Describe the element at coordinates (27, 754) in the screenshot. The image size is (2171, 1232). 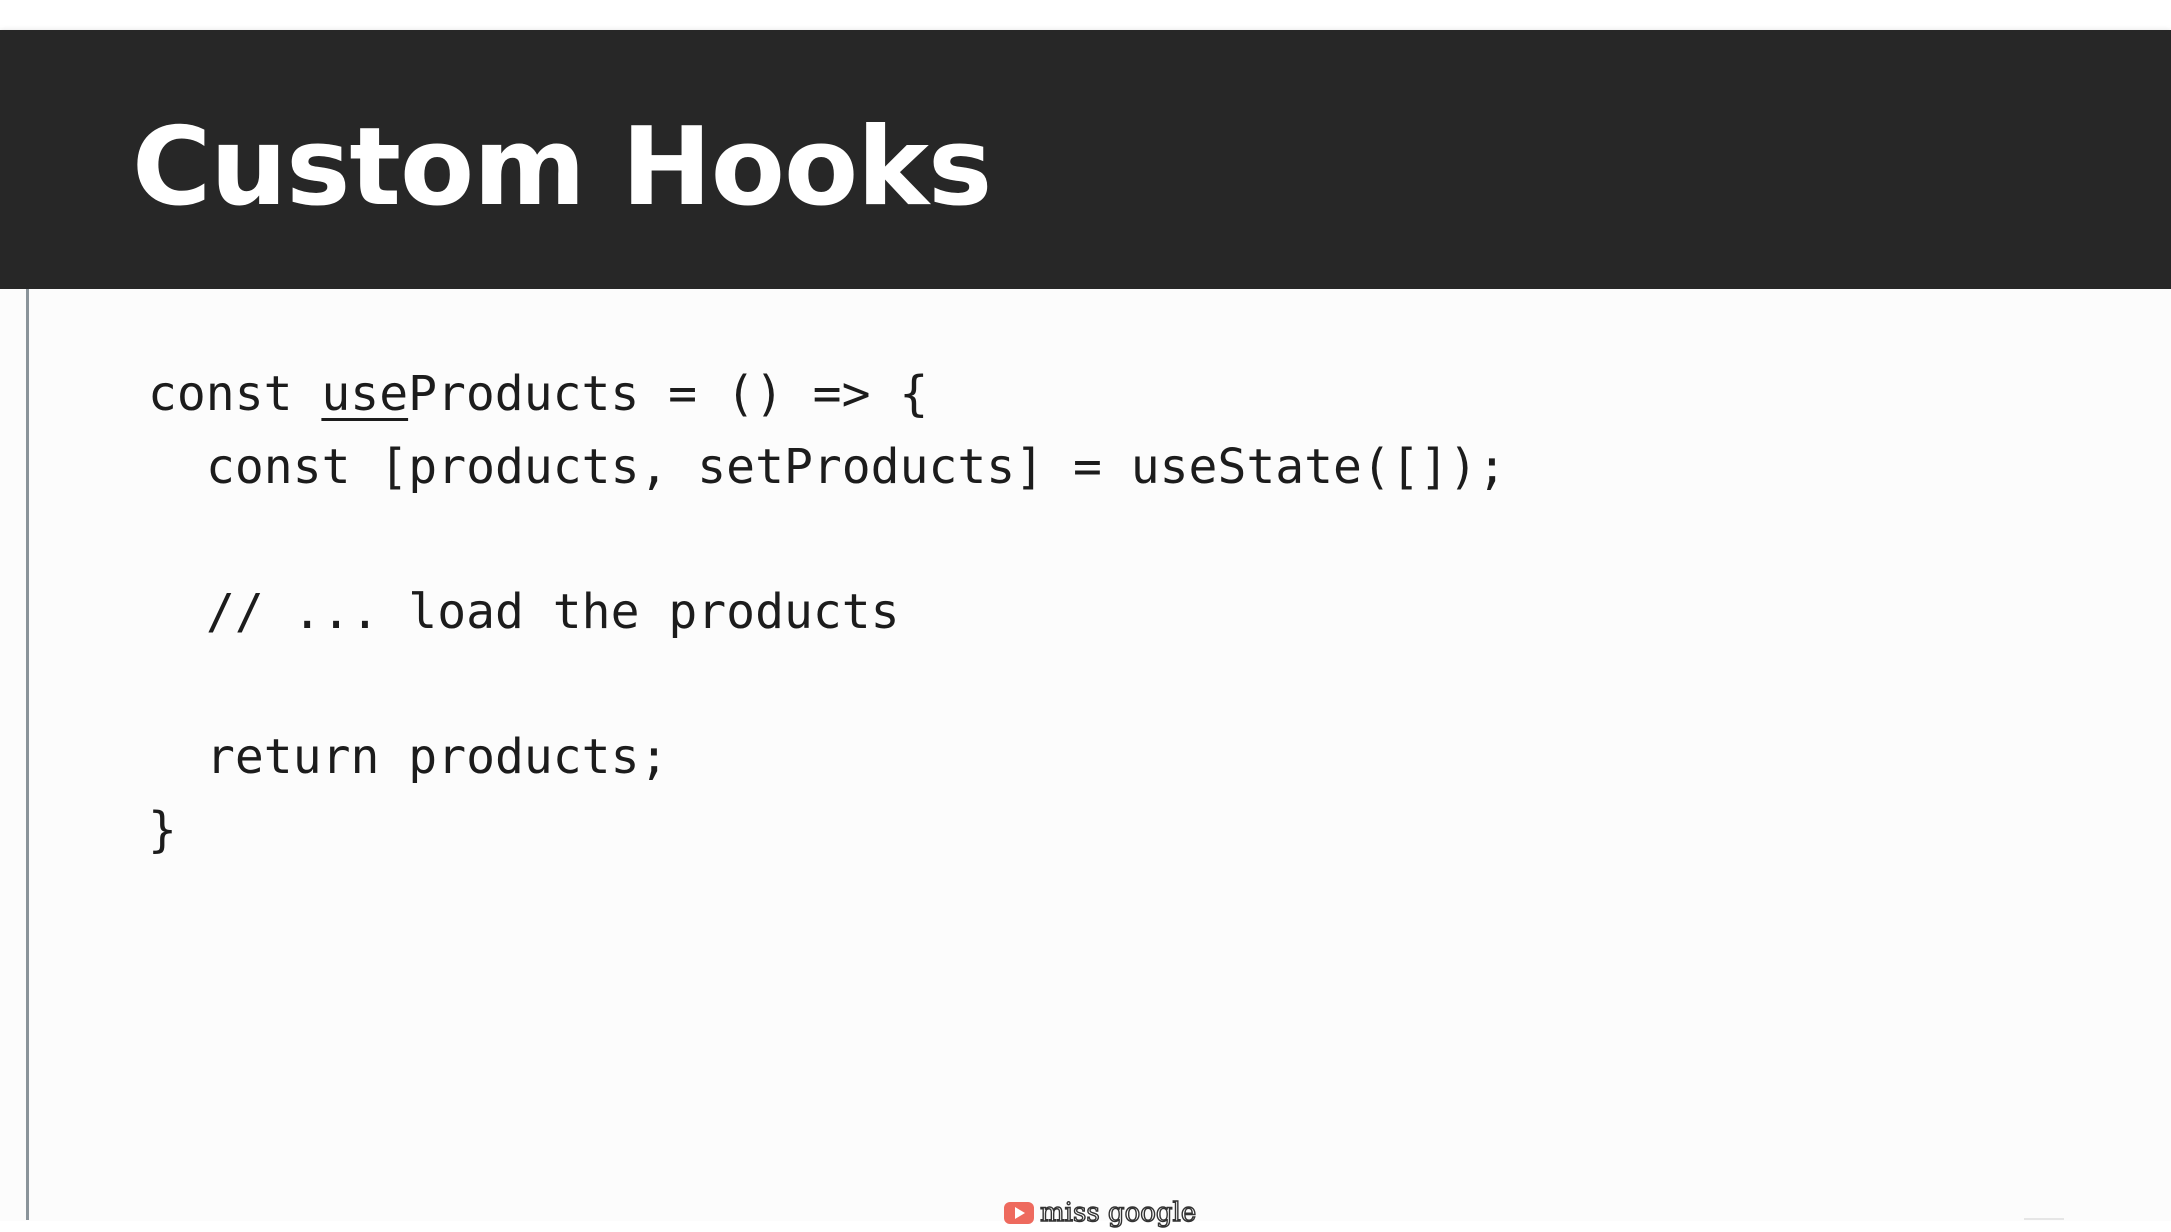
I see `left-rule` at that location.